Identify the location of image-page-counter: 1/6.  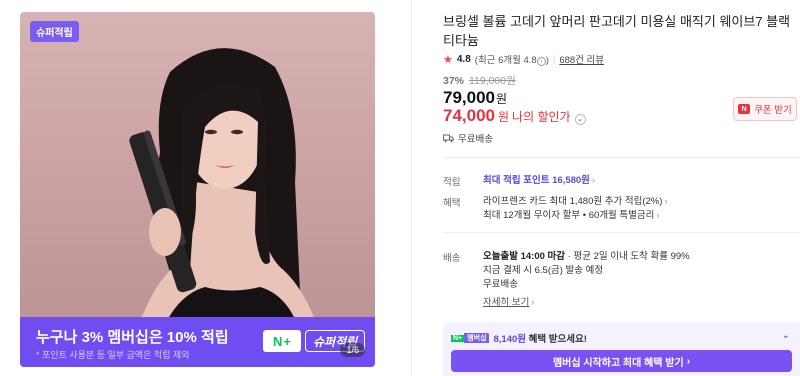
(352, 350).